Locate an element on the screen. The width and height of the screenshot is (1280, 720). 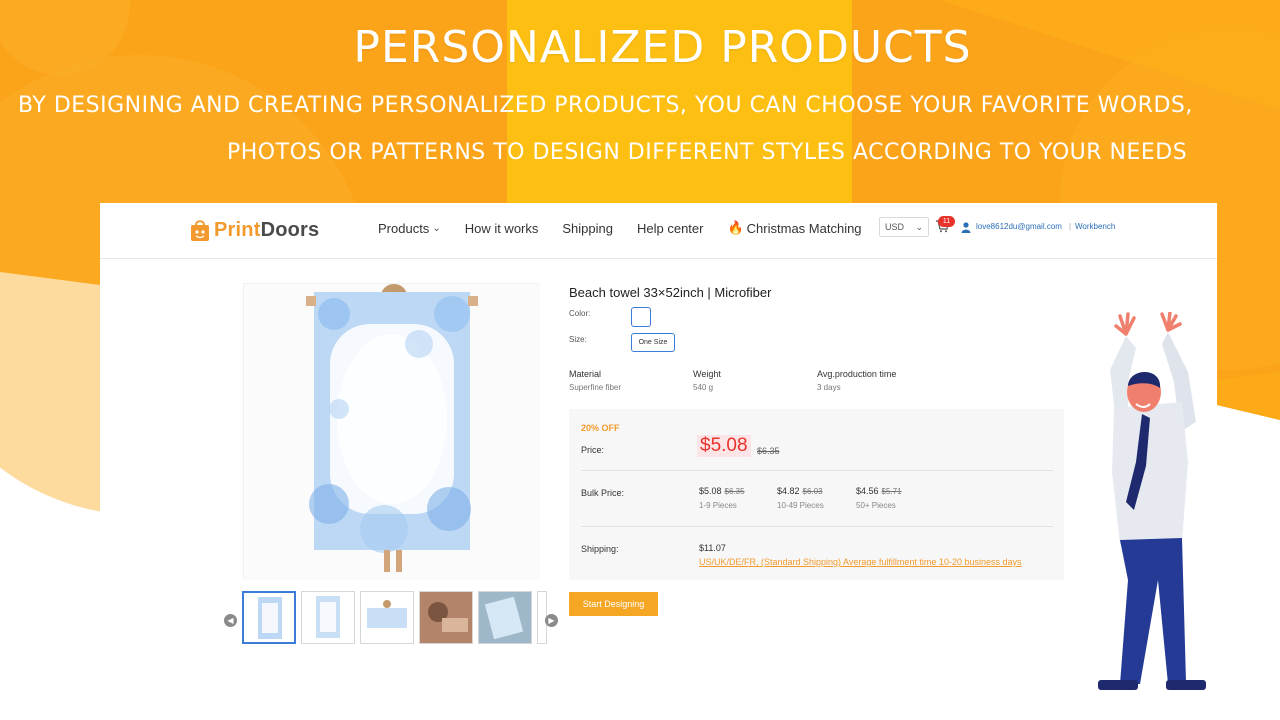
nav-shipping-label: Shipping is located at coordinates (587, 228).